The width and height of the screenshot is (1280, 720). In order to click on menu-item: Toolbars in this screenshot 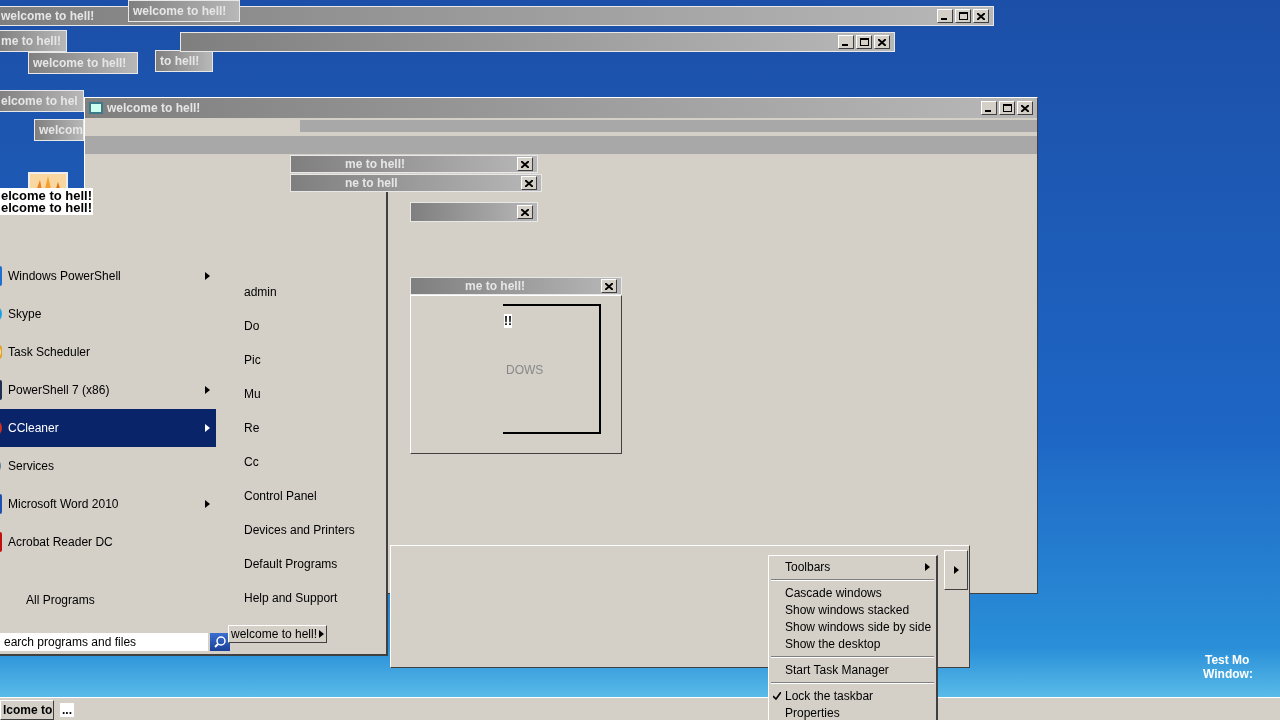, I will do `click(852, 566)`.